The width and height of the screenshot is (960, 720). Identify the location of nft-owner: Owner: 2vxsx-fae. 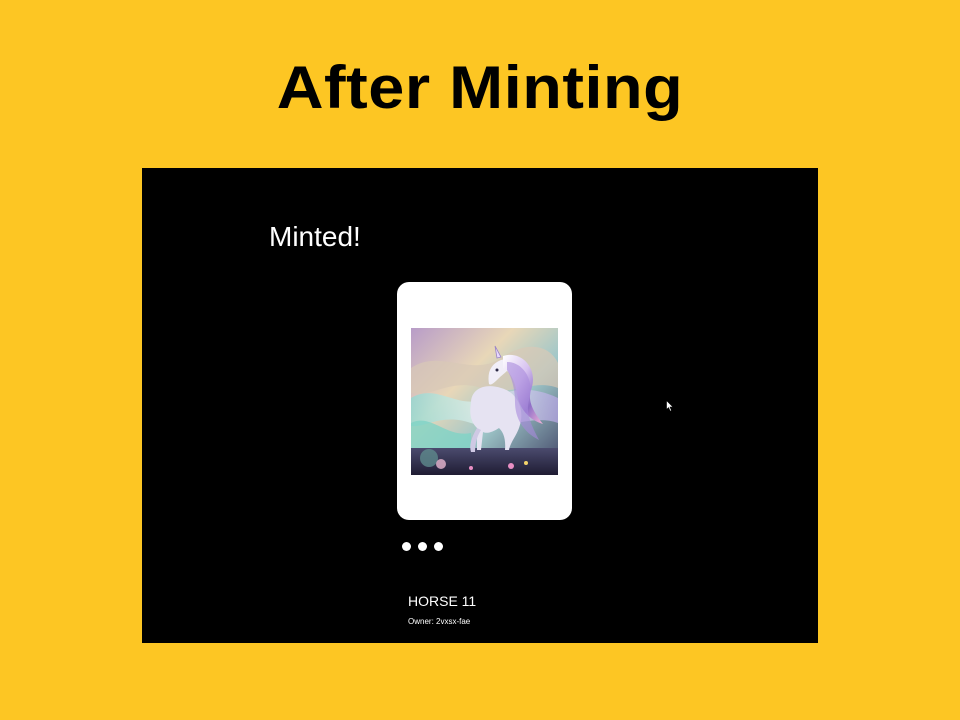
(439, 621).